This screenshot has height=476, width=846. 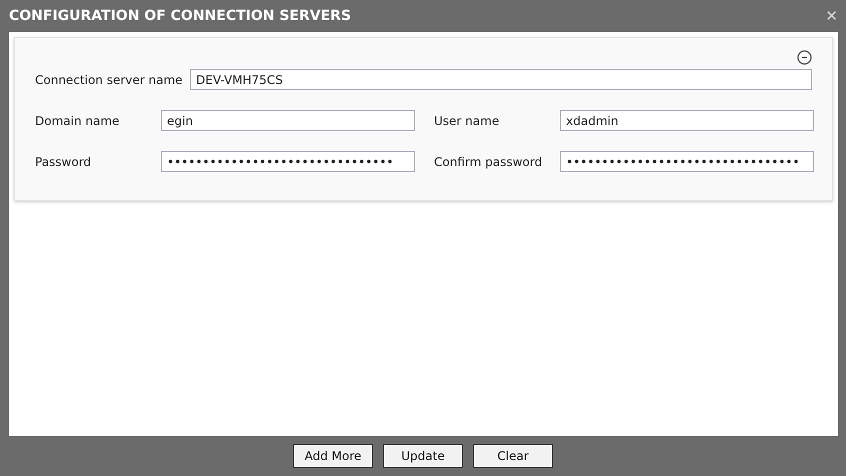 What do you see at coordinates (687, 120) in the screenshot?
I see `input-field: xdadmin` at bounding box center [687, 120].